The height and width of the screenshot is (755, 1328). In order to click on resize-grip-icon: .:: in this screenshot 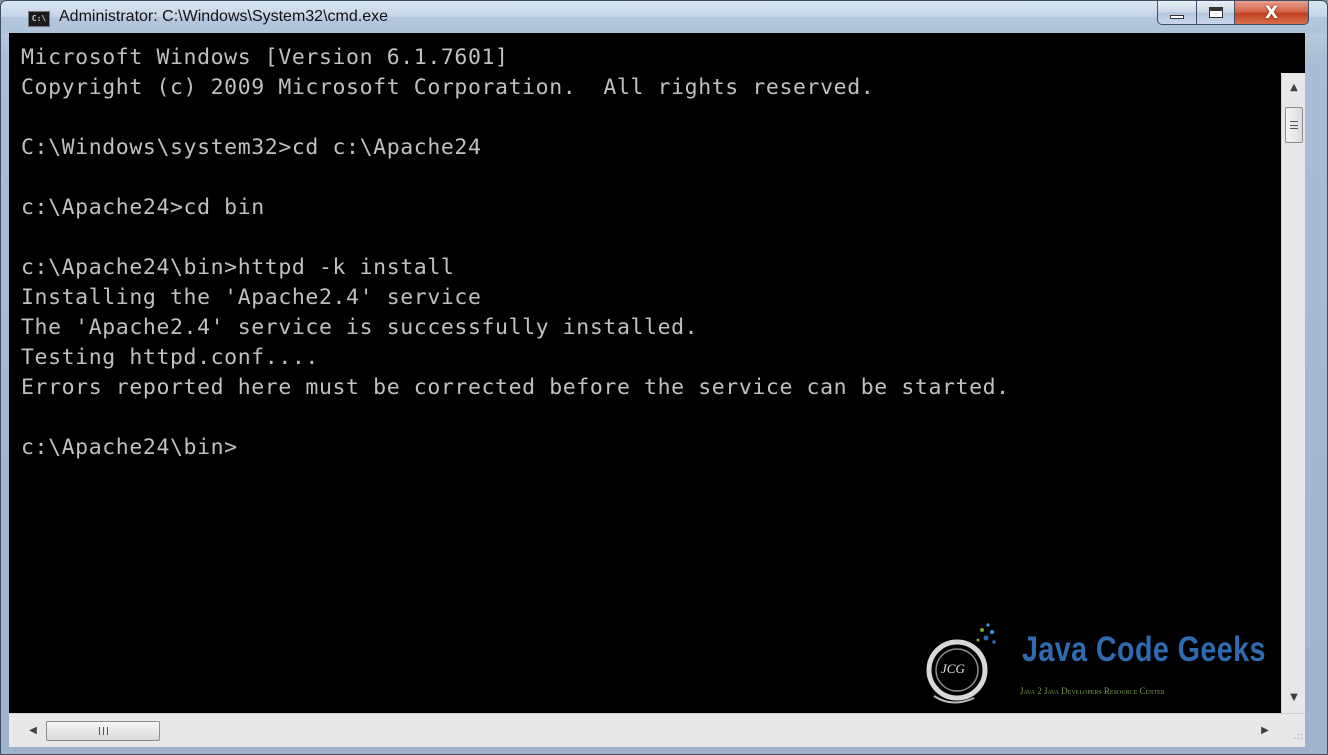, I will do `click(1295, 737)`.